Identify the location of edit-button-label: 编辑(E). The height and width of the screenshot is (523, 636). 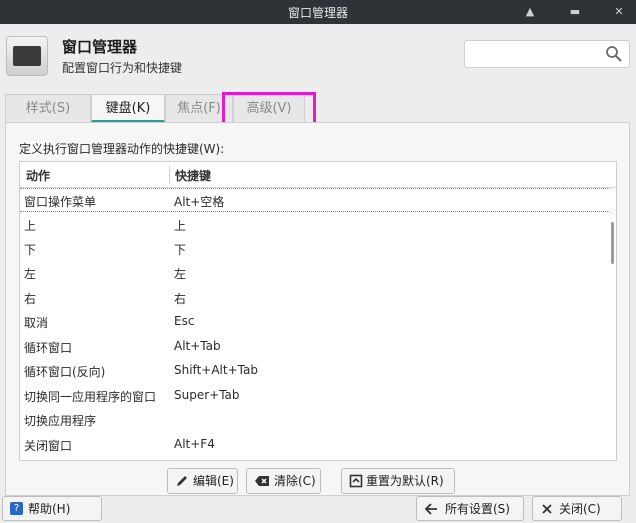
(213, 481).